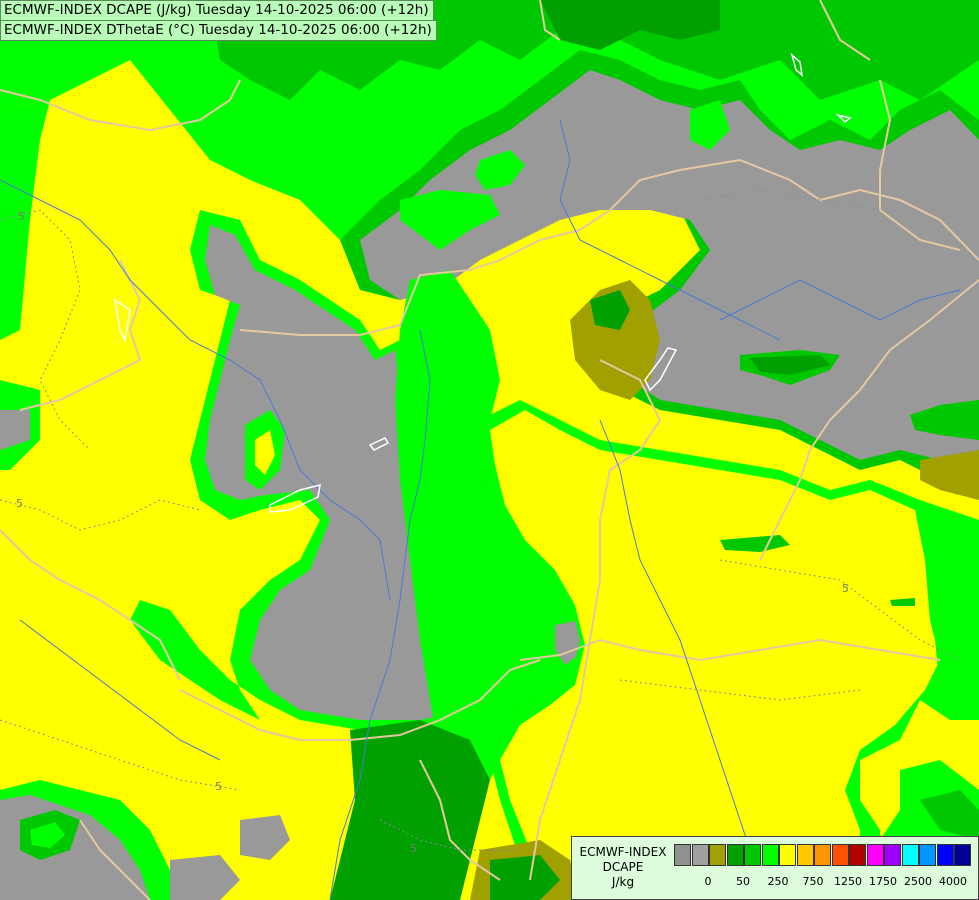 The width and height of the screenshot is (979, 900). I want to click on legend-tick-label: 1750, so click(883, 881).